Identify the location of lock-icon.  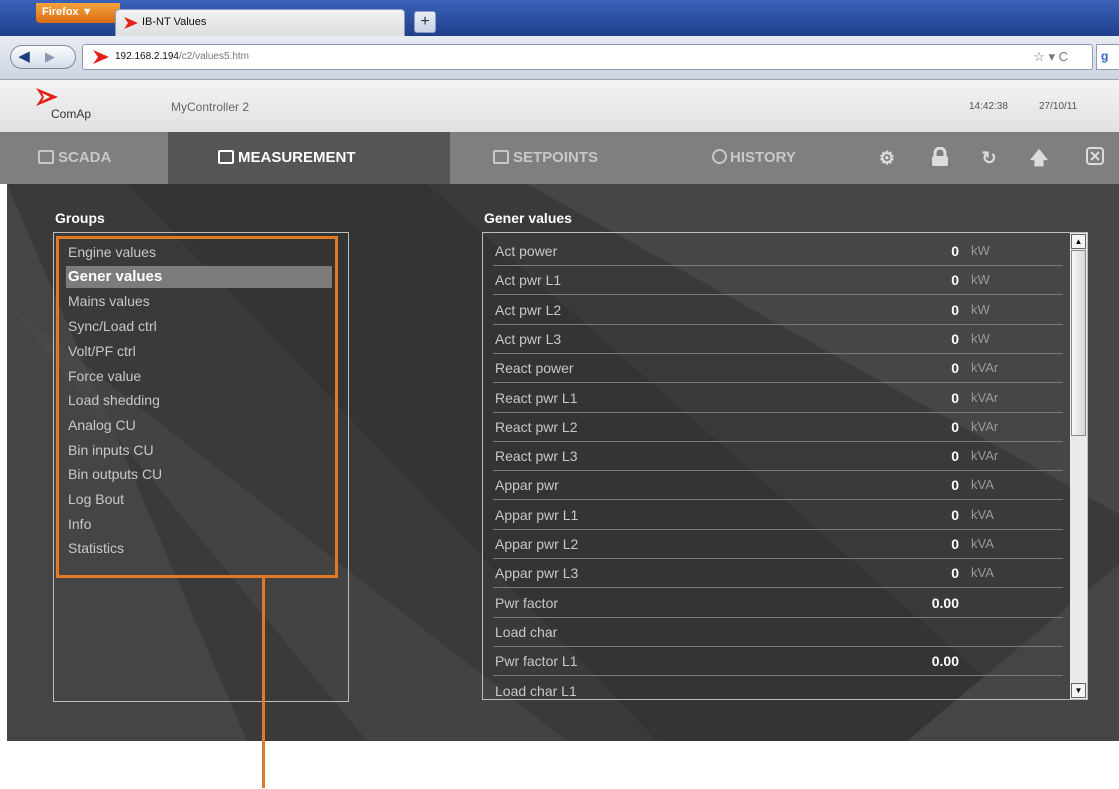
(940, 157).